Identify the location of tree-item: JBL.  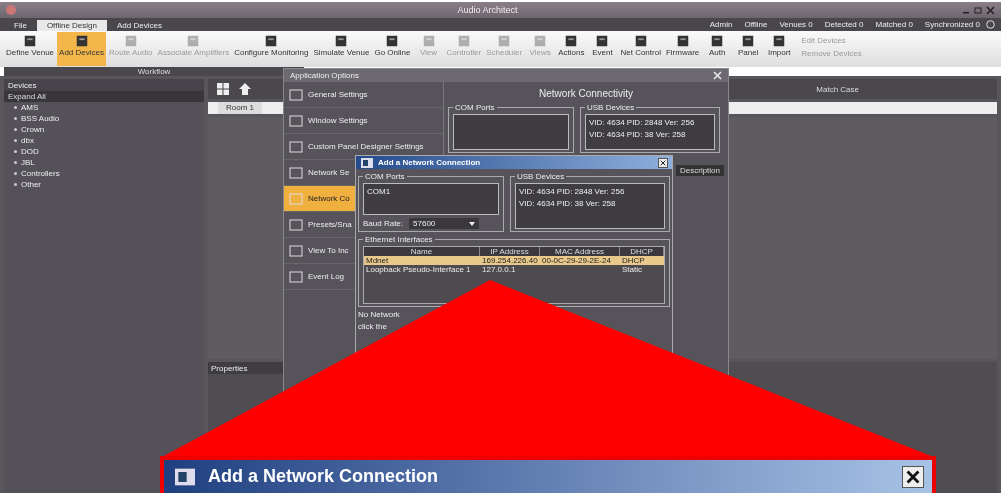
(104, 162).